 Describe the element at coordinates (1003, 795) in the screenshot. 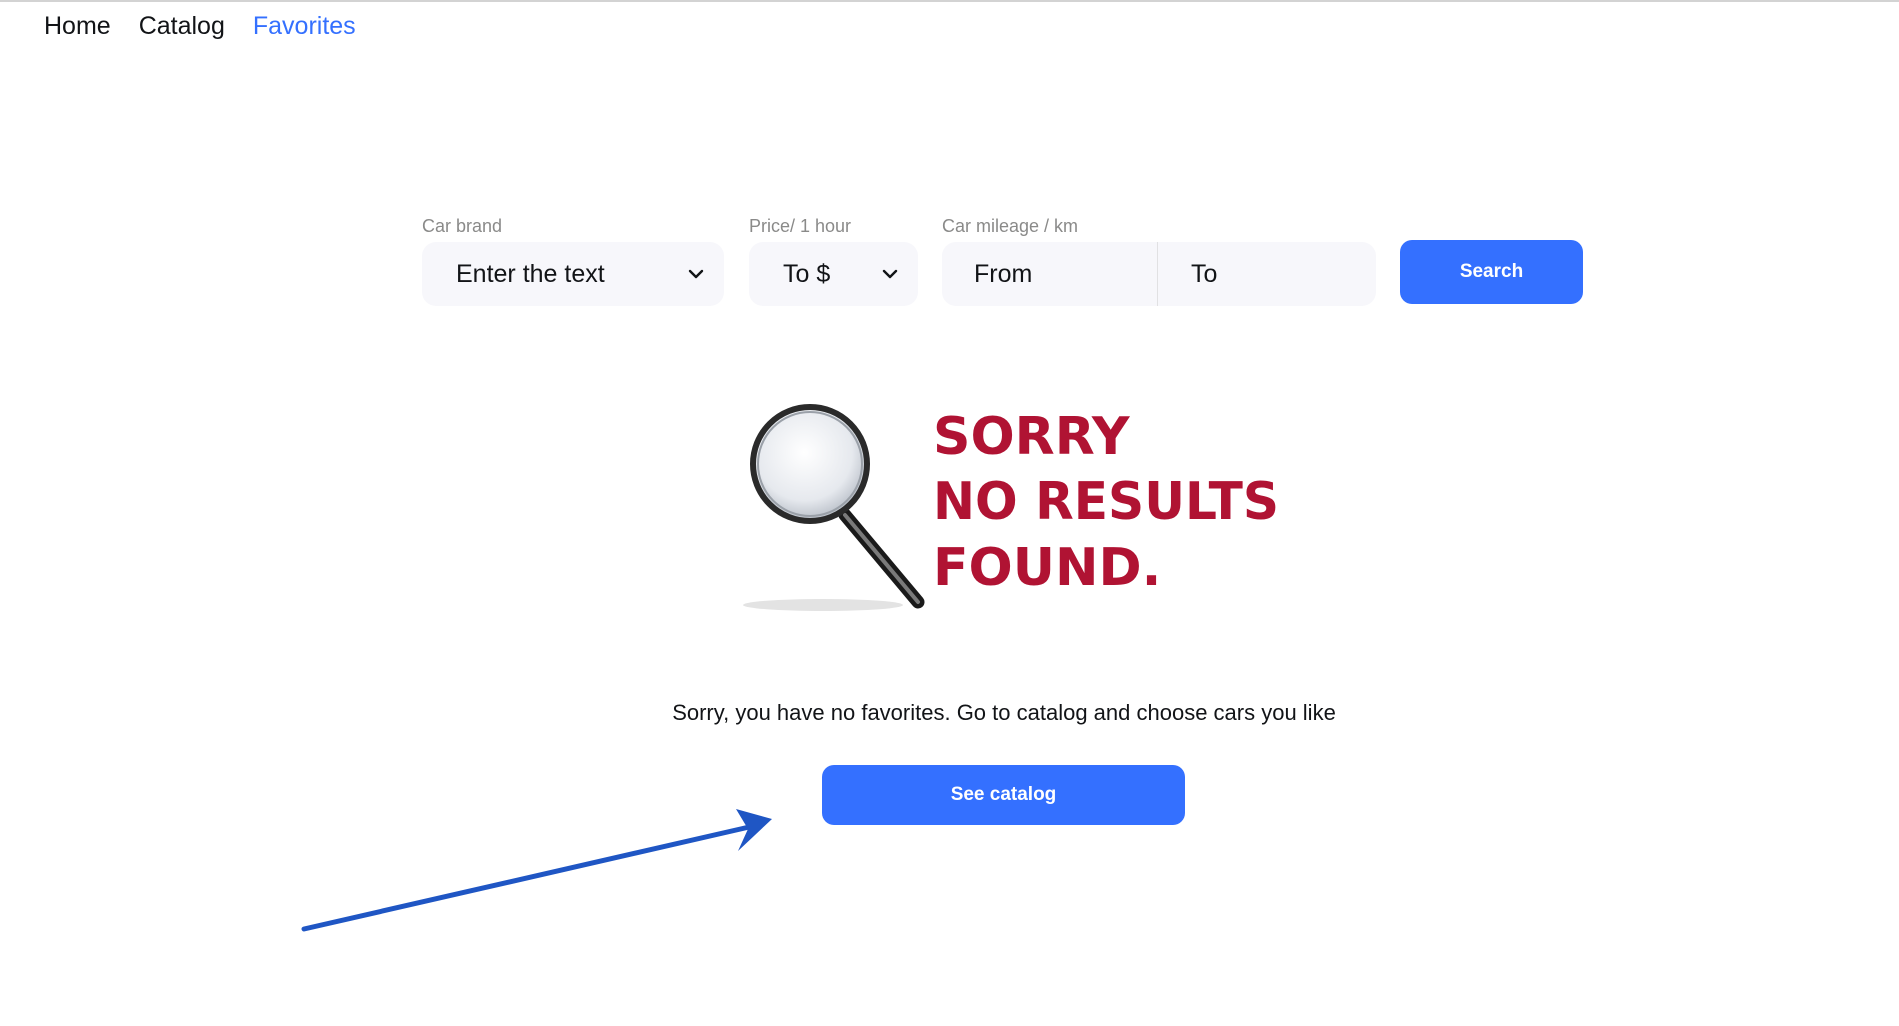

I see `see-catalog-button: See catalog` at that location.